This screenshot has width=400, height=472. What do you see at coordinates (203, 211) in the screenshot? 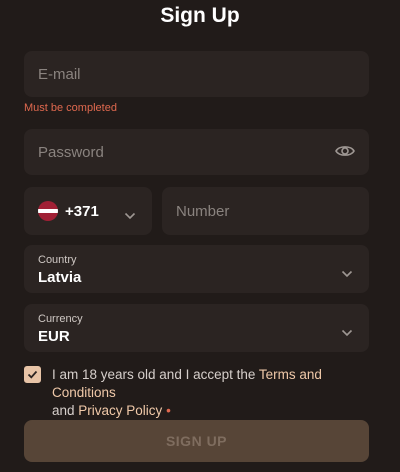
I see `phone-number-placeholder: Number` at bounding box center [203, 211].